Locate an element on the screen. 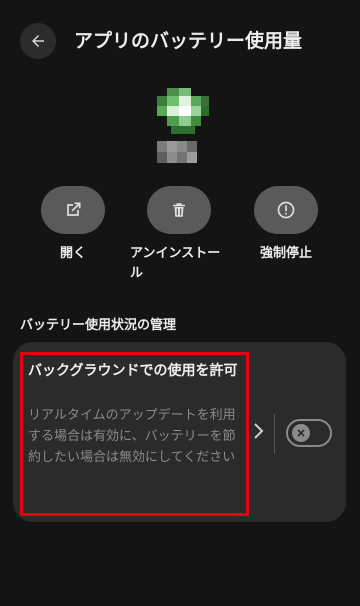 Image resolution: width=360 pixels, height=606 pixels. close-icon is located at coordinates (301, 433).